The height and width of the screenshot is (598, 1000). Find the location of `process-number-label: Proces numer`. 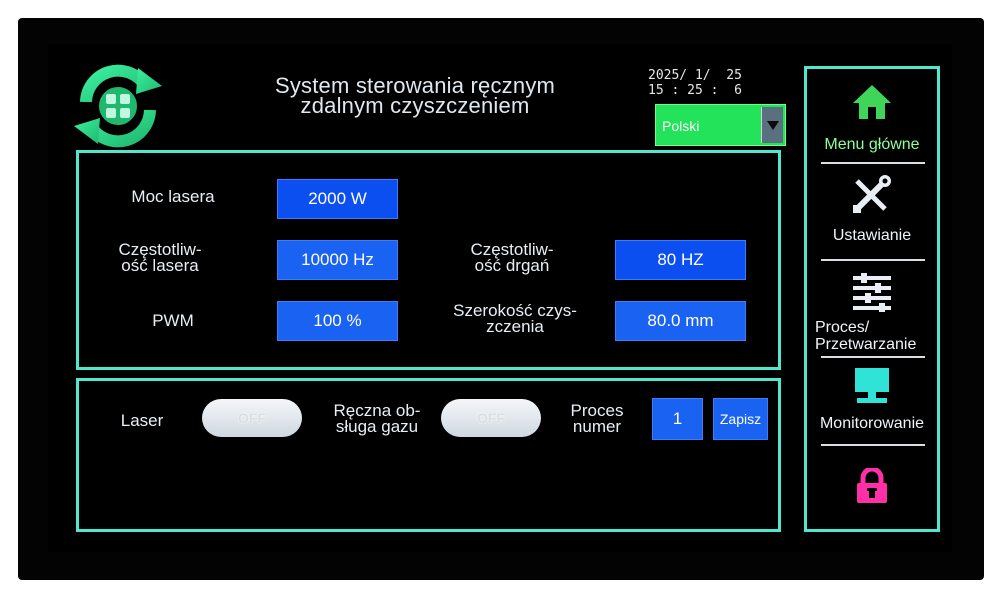

process-number-label: Proces numer is located at coordinates (597, 419).